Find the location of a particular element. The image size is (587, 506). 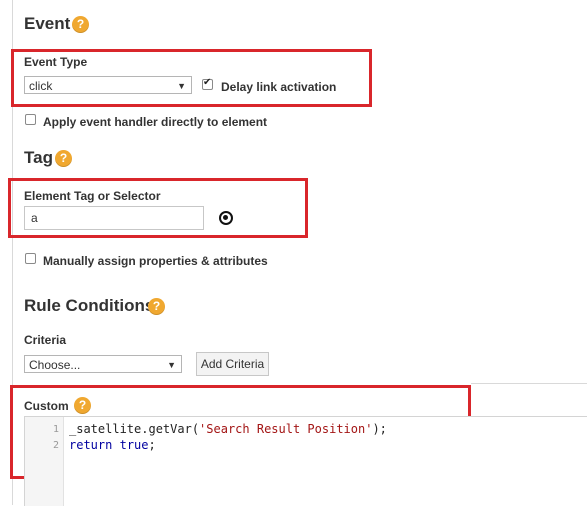

code-text: ; is located at coordinates (152, 445).